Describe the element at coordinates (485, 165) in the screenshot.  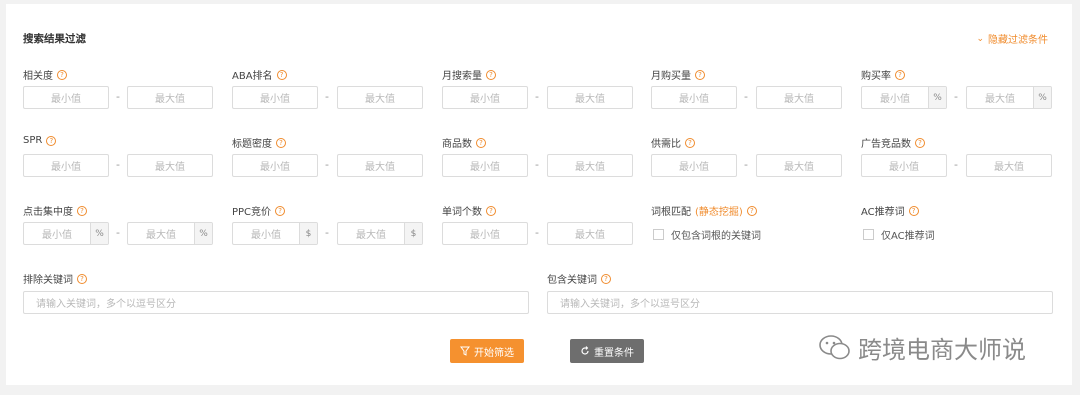
I see `product-count-min-input: 最小值` at that location.